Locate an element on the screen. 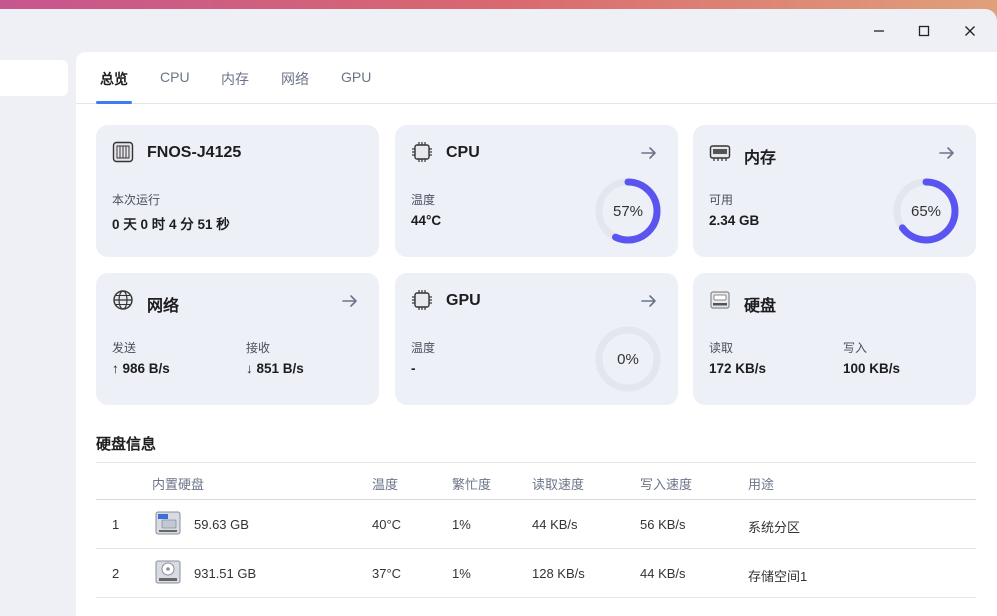  disk-size: 931.51 GB is located at coordinates (225, 573).